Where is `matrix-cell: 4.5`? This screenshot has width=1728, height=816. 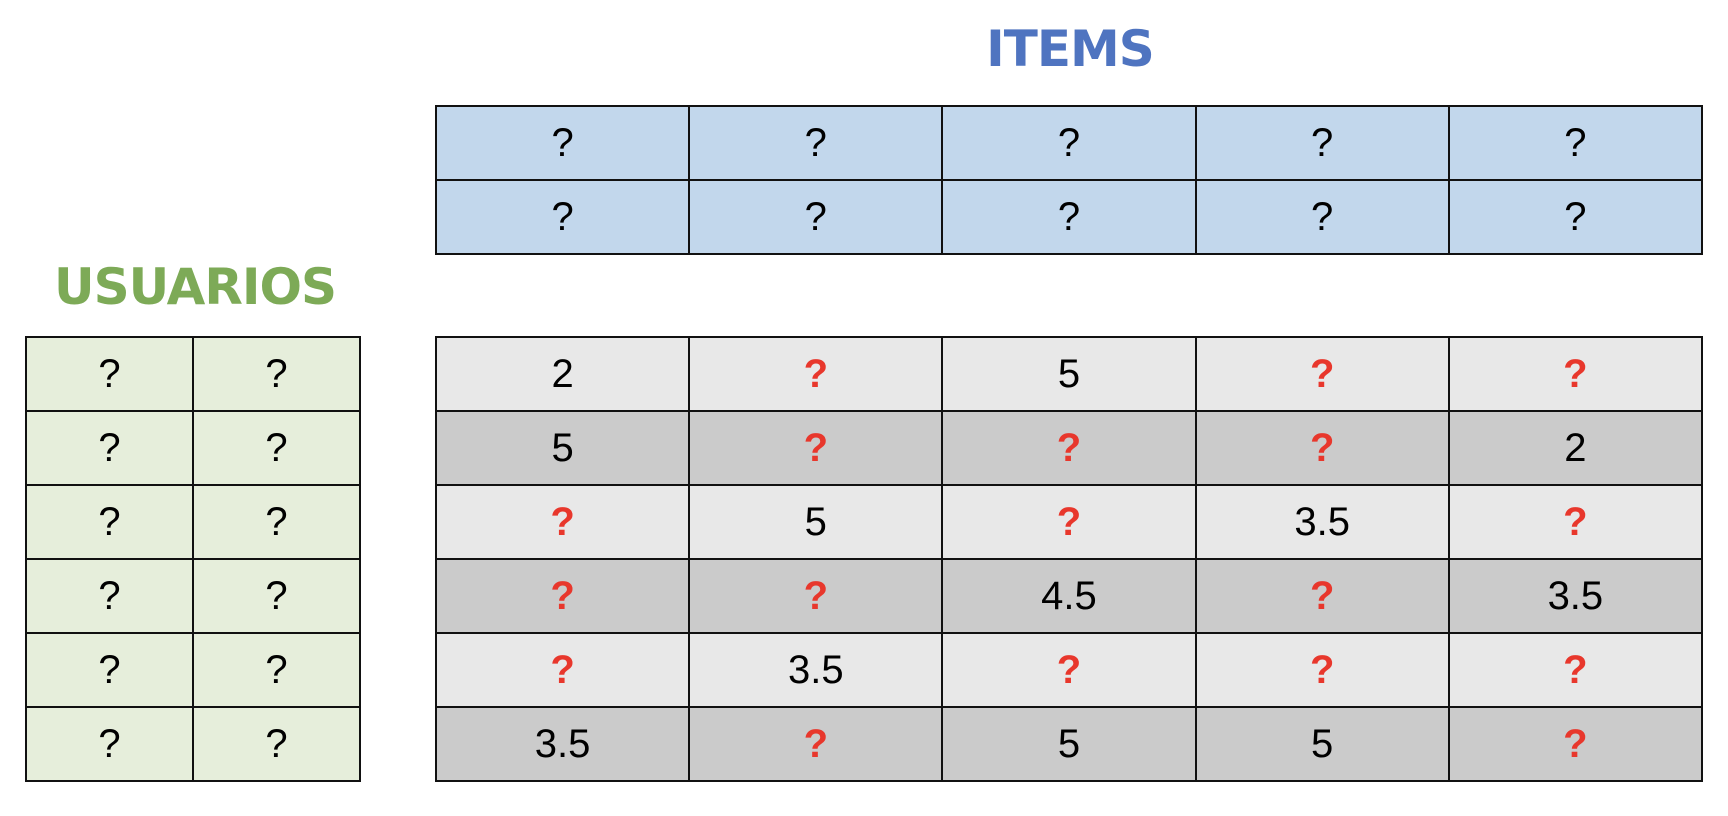 matrix-cell: 4.5 is located at coordinates (1069, 596).